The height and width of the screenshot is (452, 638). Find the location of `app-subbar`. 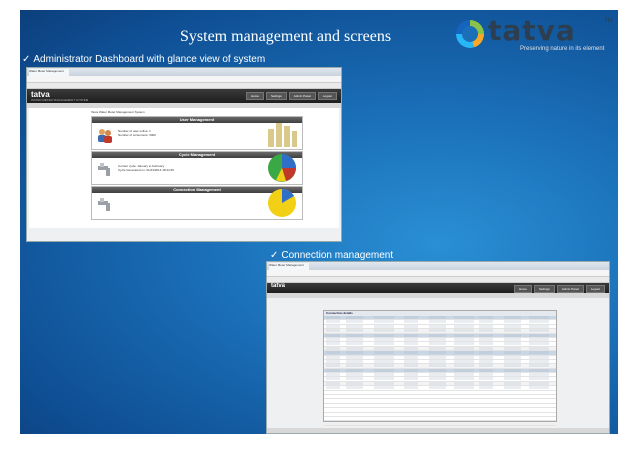

app-subbar is located at coordinates (438, 295).